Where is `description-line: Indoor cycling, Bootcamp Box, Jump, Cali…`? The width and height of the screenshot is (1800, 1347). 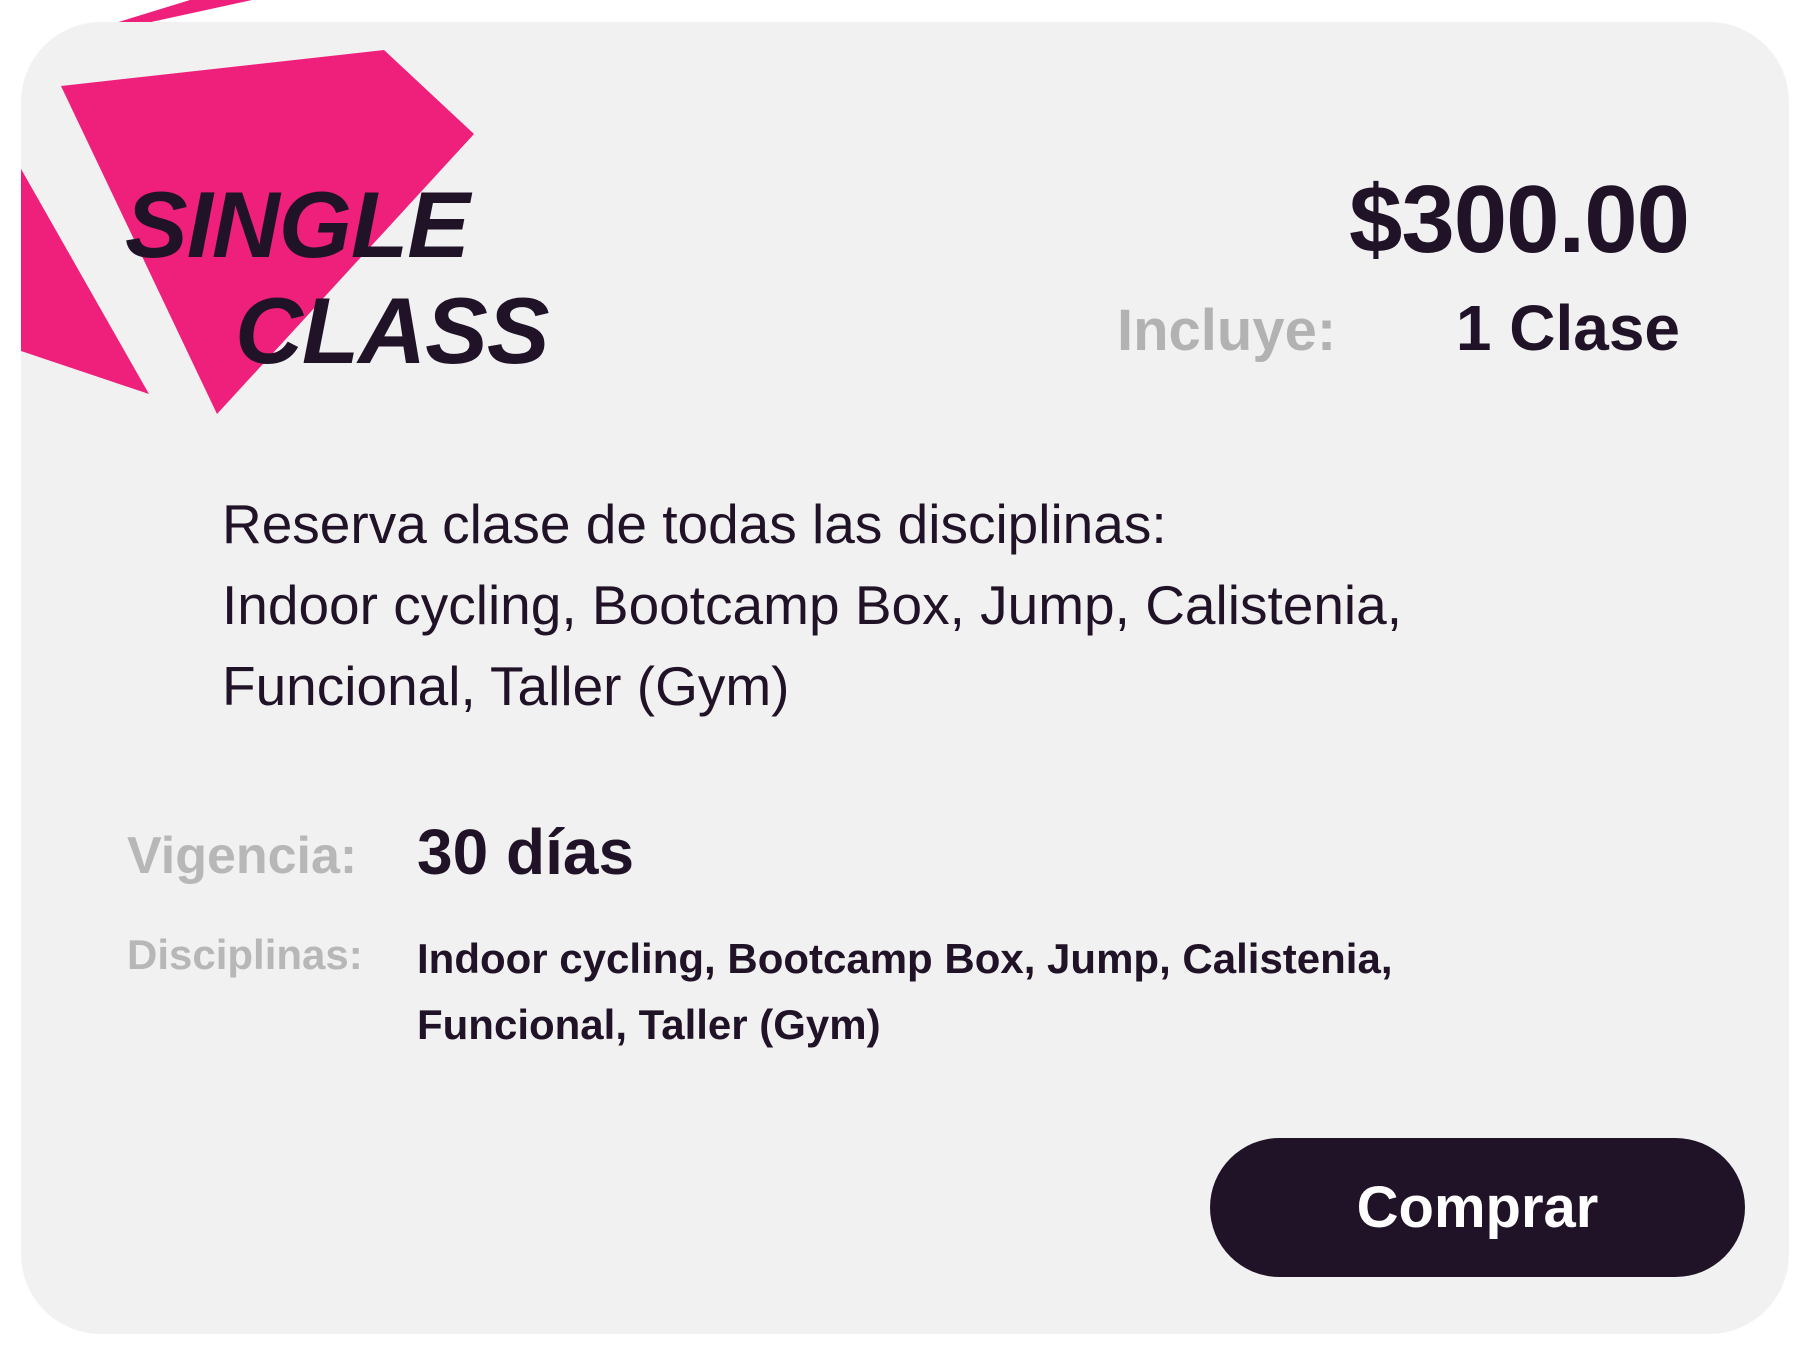
description-line: Indoor cycling, Bootcamp Box, Jump, Cali… is located at coordinates (812, 605).